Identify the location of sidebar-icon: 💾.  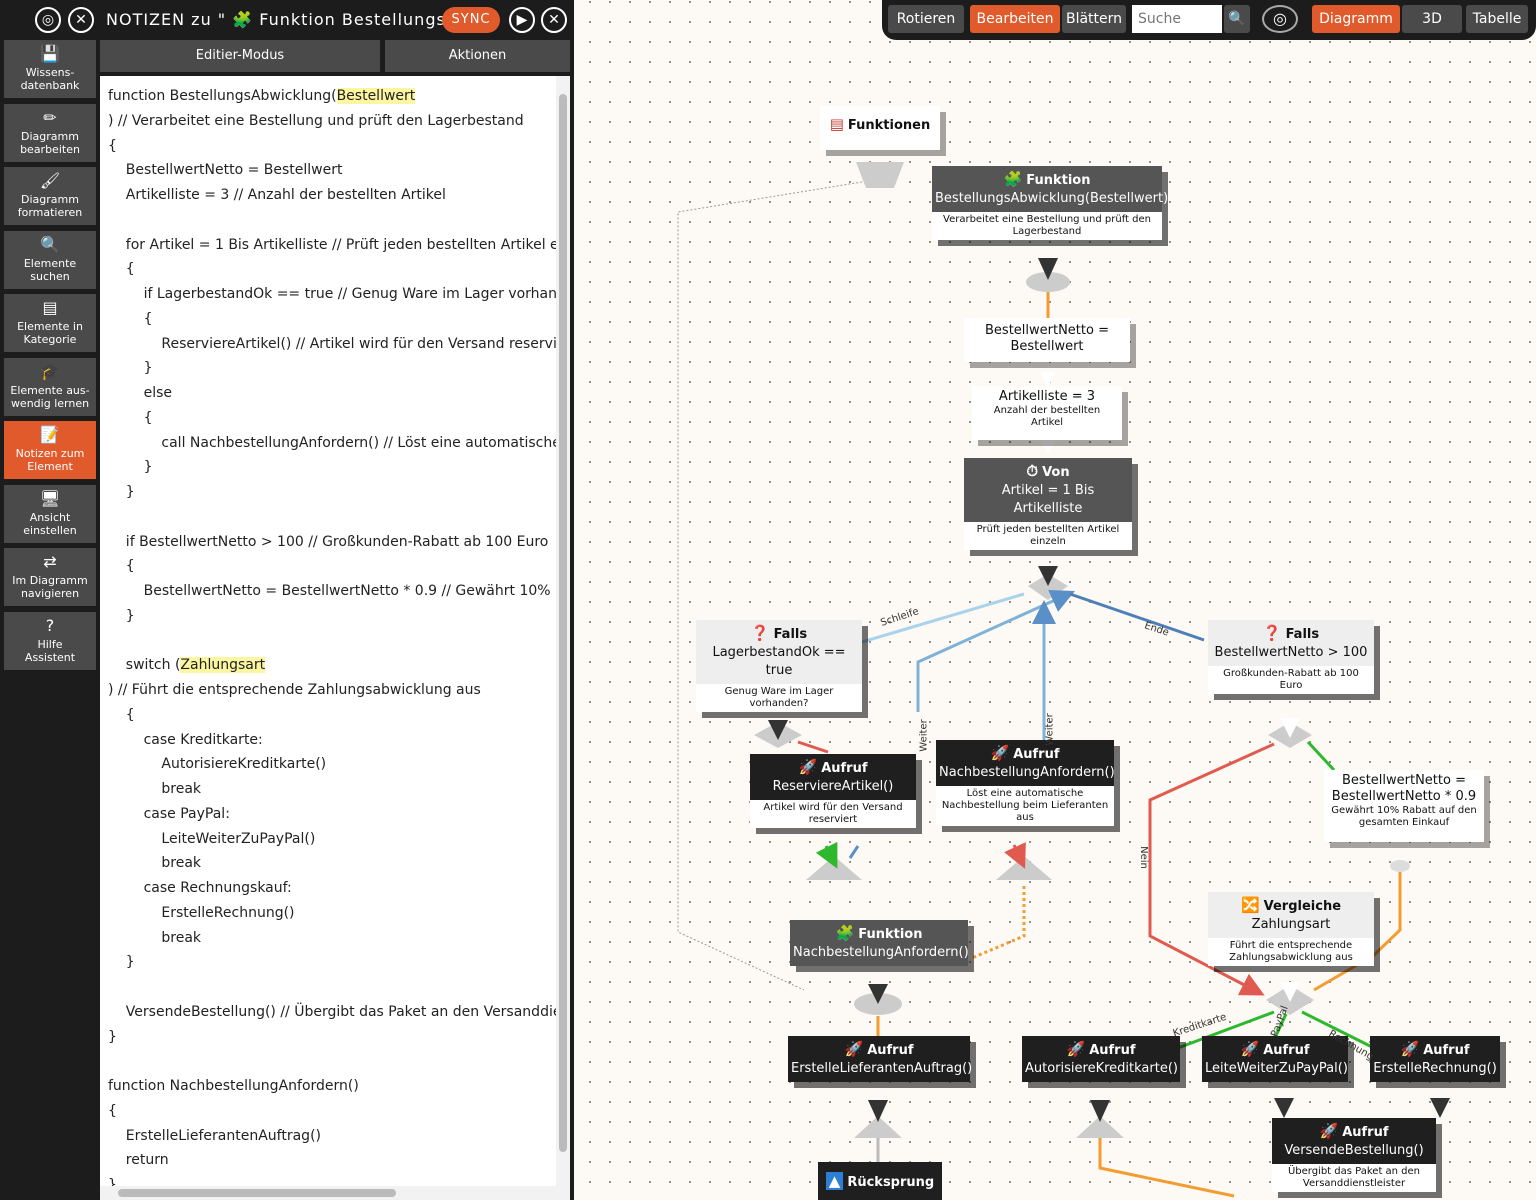
(50, 53).